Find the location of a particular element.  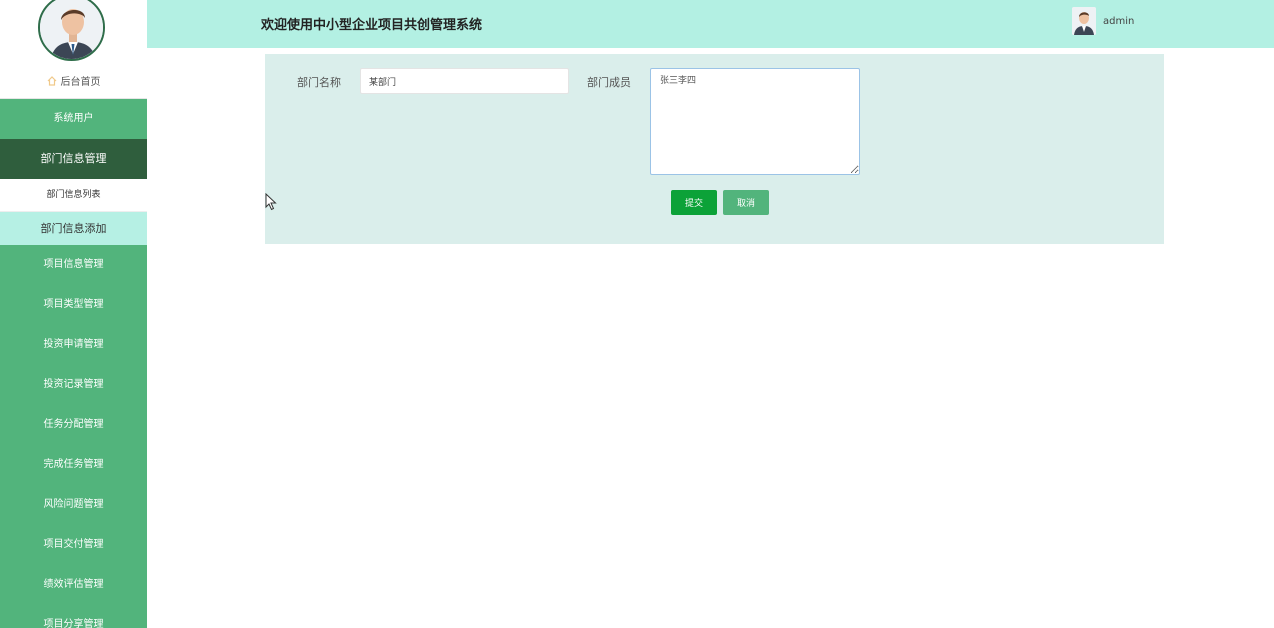

sidebar-item-department-management: 部门信息管理 is located at coordinates (73, 159).